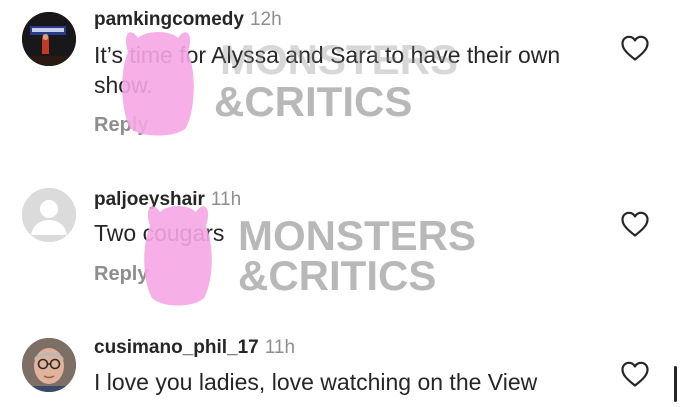 This screenshot has height=407, width=680. I want to click on username: pamkingcomedy, so click(169, 19).